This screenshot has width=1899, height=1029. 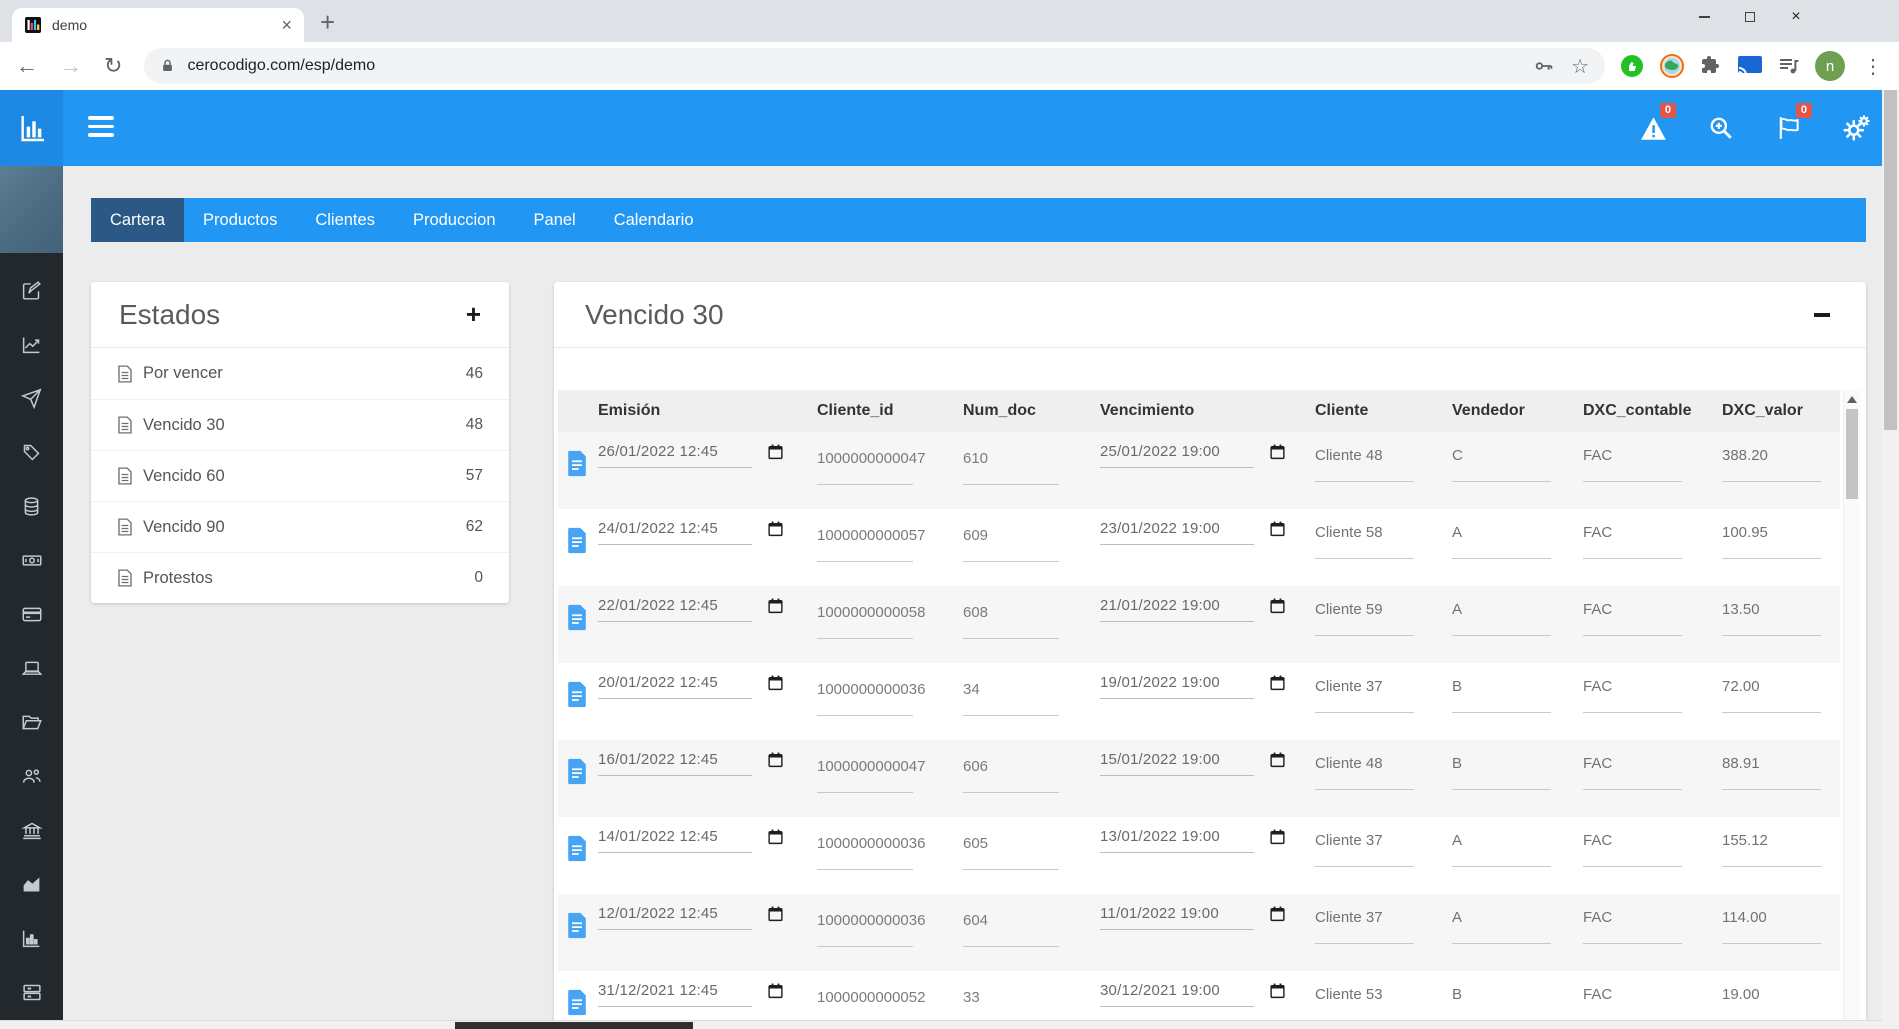 What do you see at coordinates (574, 1025) in the screenshot?
I see `page-horizontal-scrollbar-thumb` at bounding box center [574, 1025].